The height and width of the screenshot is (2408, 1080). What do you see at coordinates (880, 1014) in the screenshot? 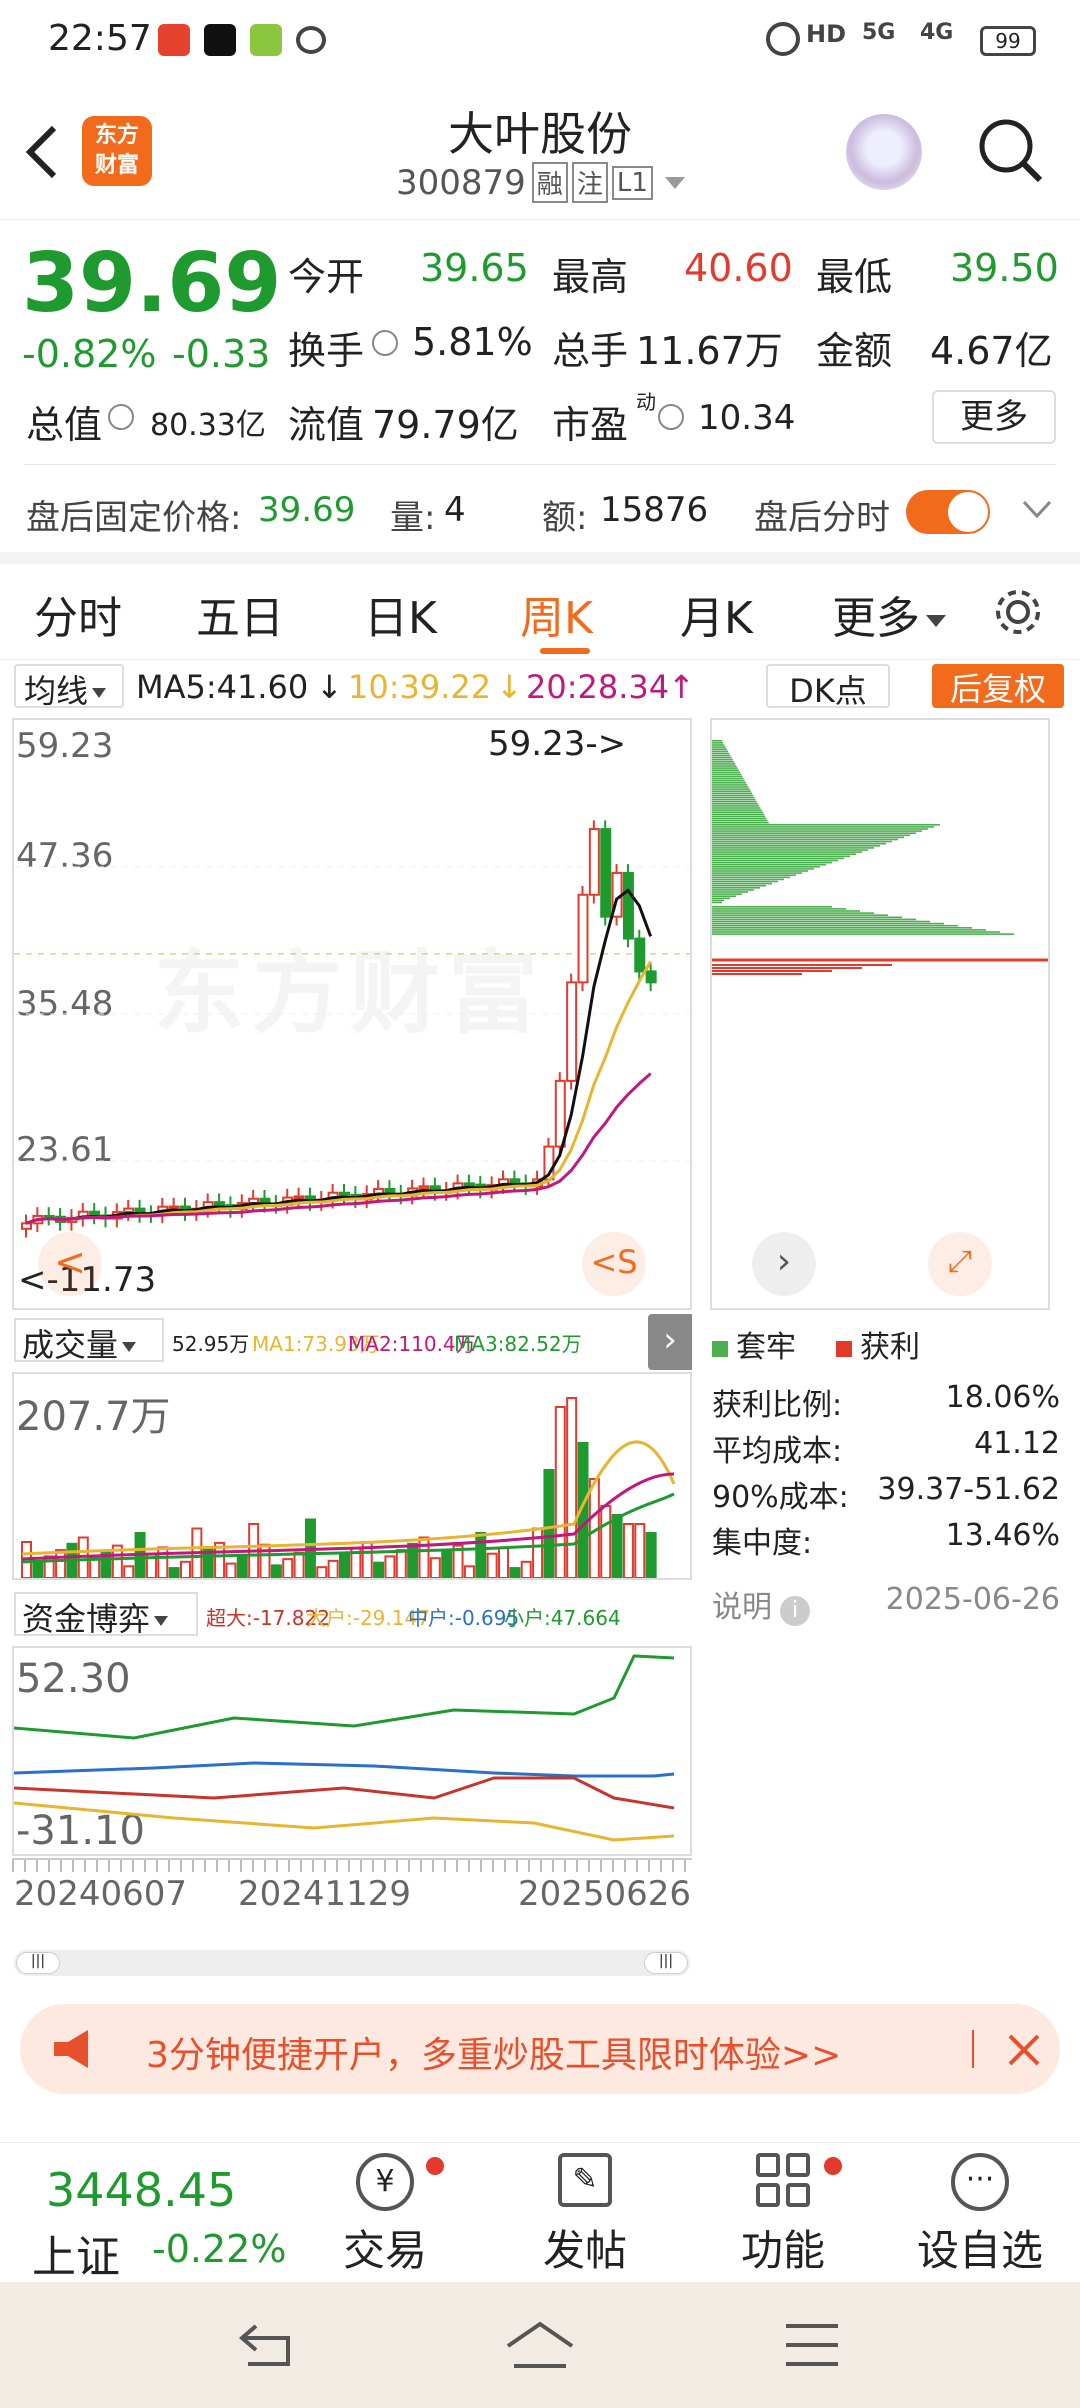
I see `chip-distribution: › ⤢` at bounding box center [880, 1014].